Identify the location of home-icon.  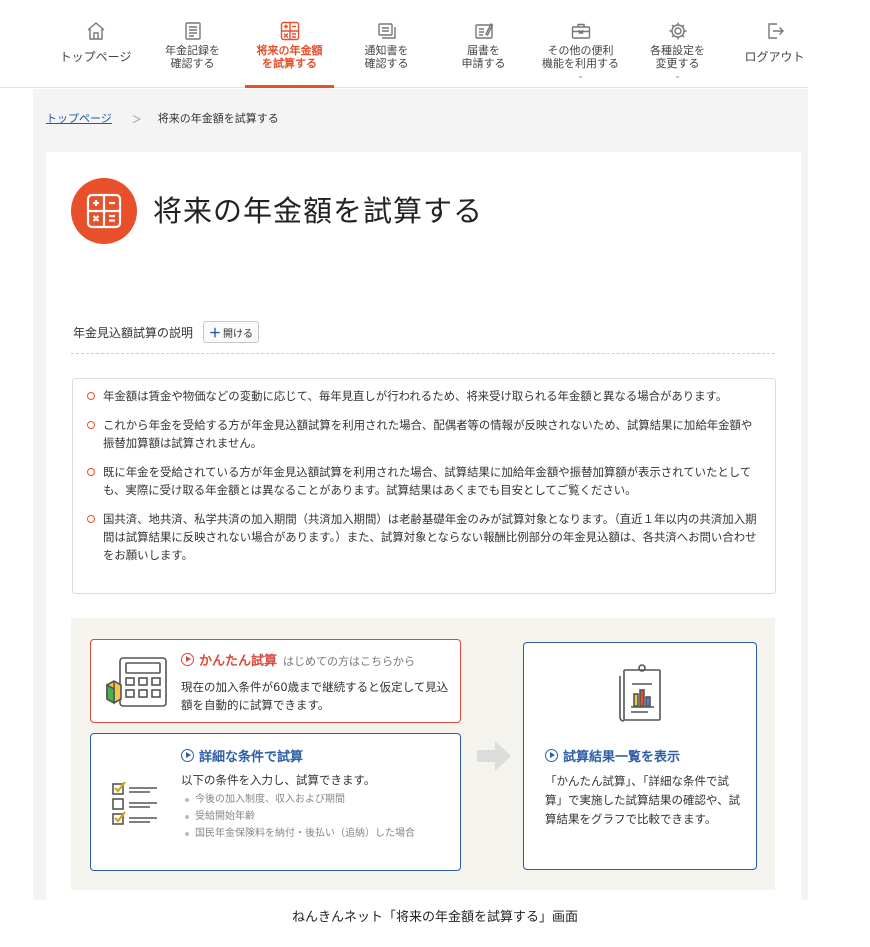
(95, 31).